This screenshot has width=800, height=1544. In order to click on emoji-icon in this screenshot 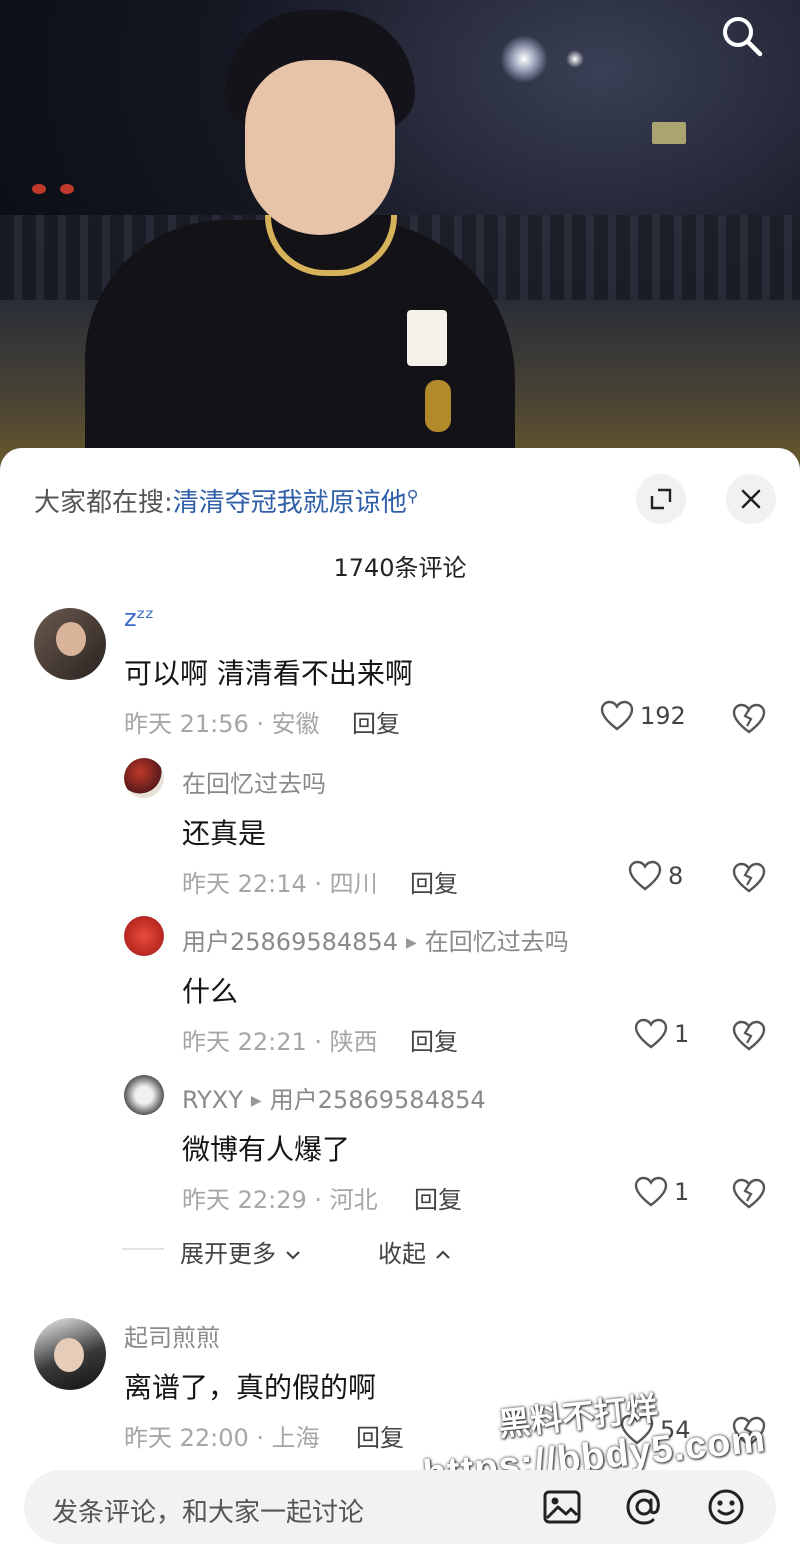, I will do `click(726, 1507)`.